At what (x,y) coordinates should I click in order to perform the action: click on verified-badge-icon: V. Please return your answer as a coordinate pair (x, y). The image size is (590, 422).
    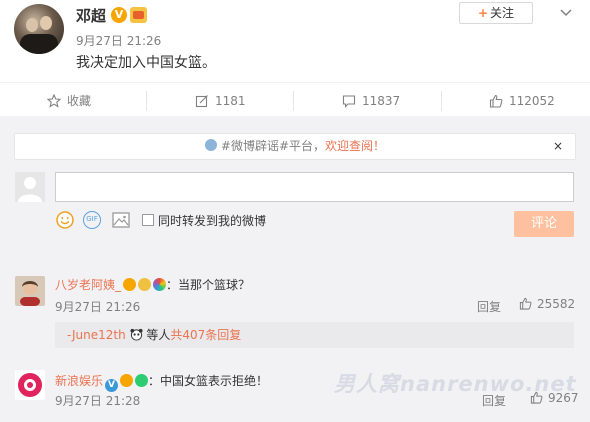
    Looking at the image, I should click on (119, 15).